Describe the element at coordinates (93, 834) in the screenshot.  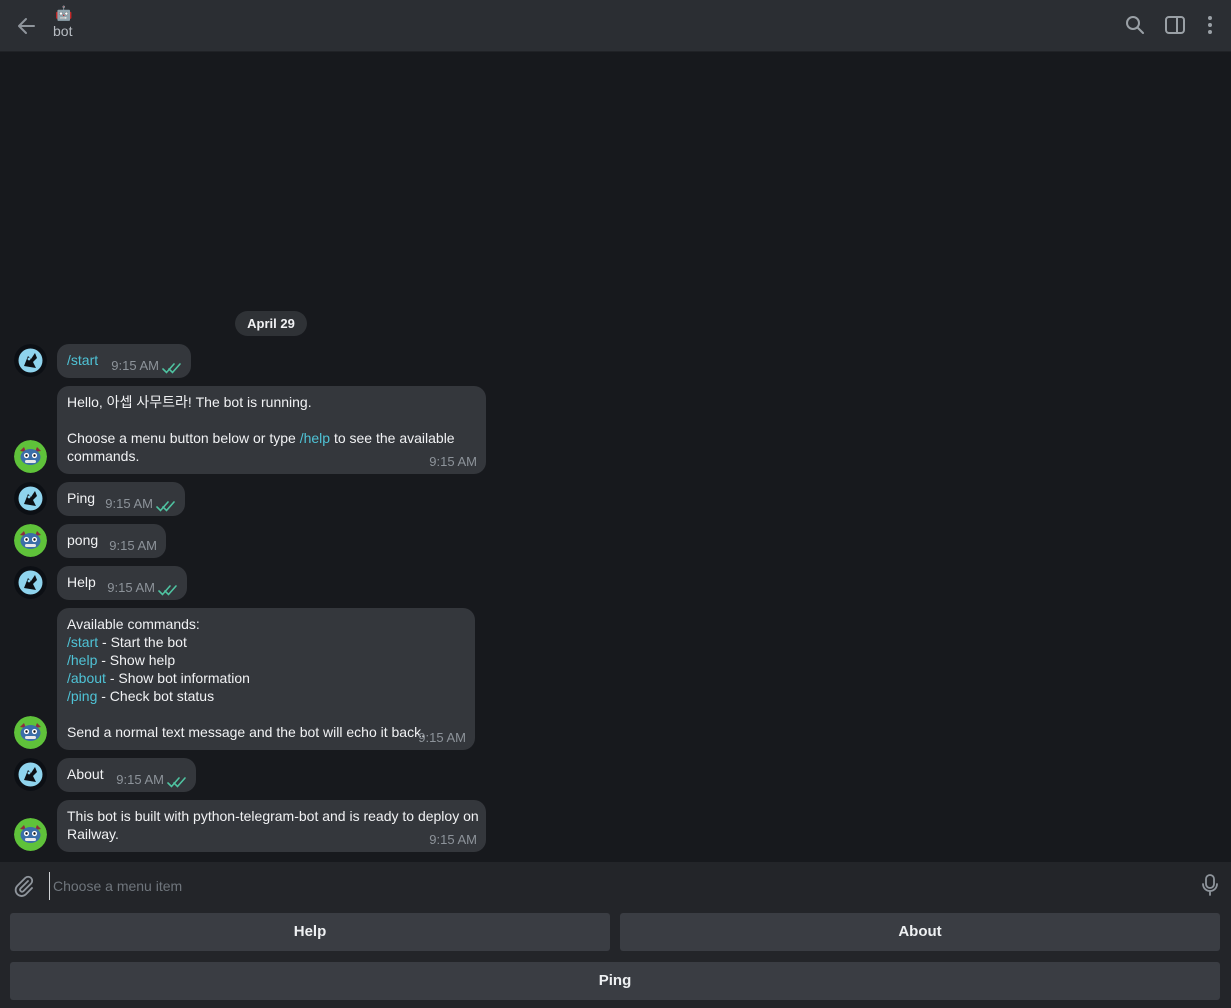
I see `message-text: Railway.` at that location.